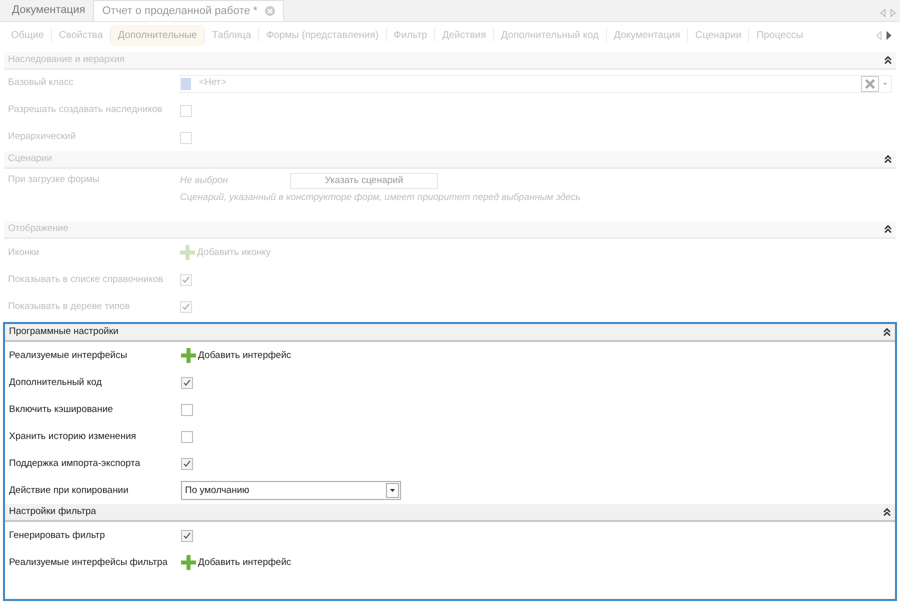 This screenshot has width=900, height=605. Describe the element at coordinates (870, 84) in the screenshot. I see `clear-icon` at that location.